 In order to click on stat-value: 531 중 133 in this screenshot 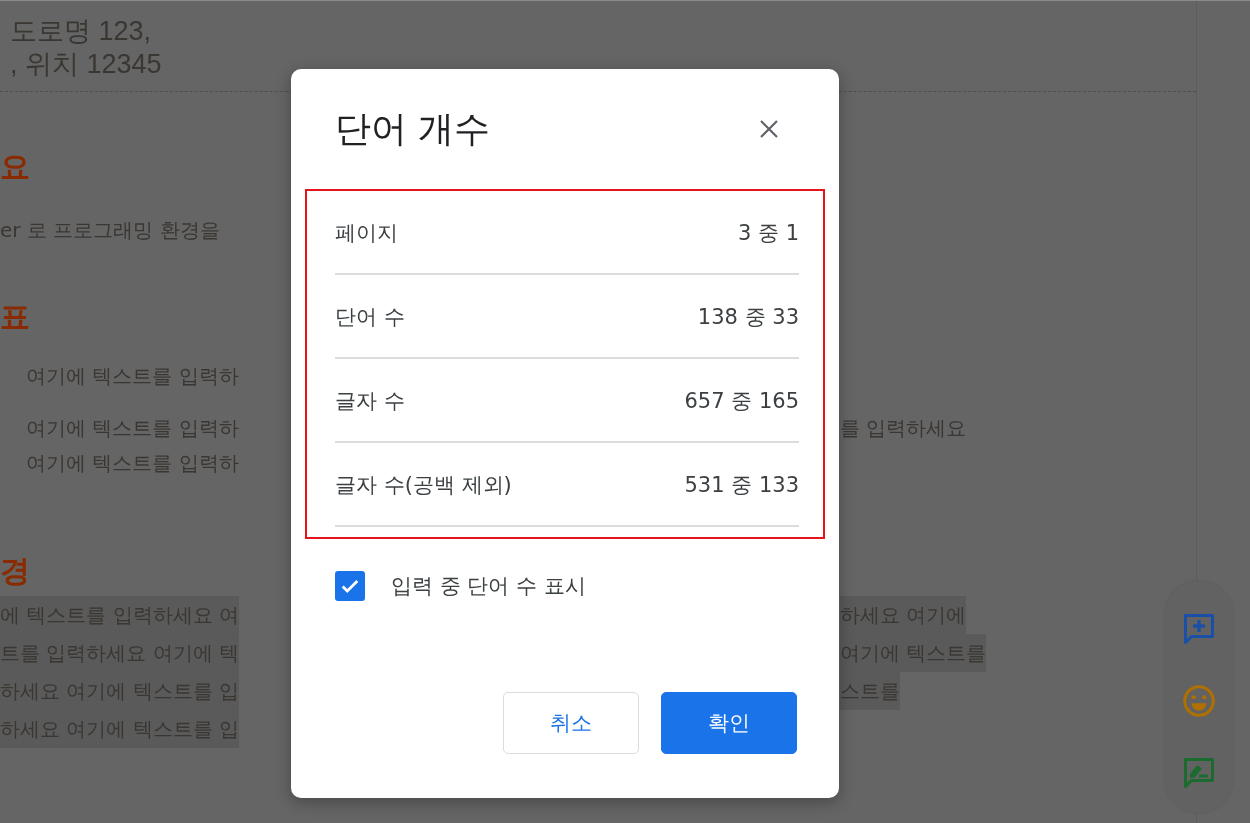, I will do `click(741, 485)`.